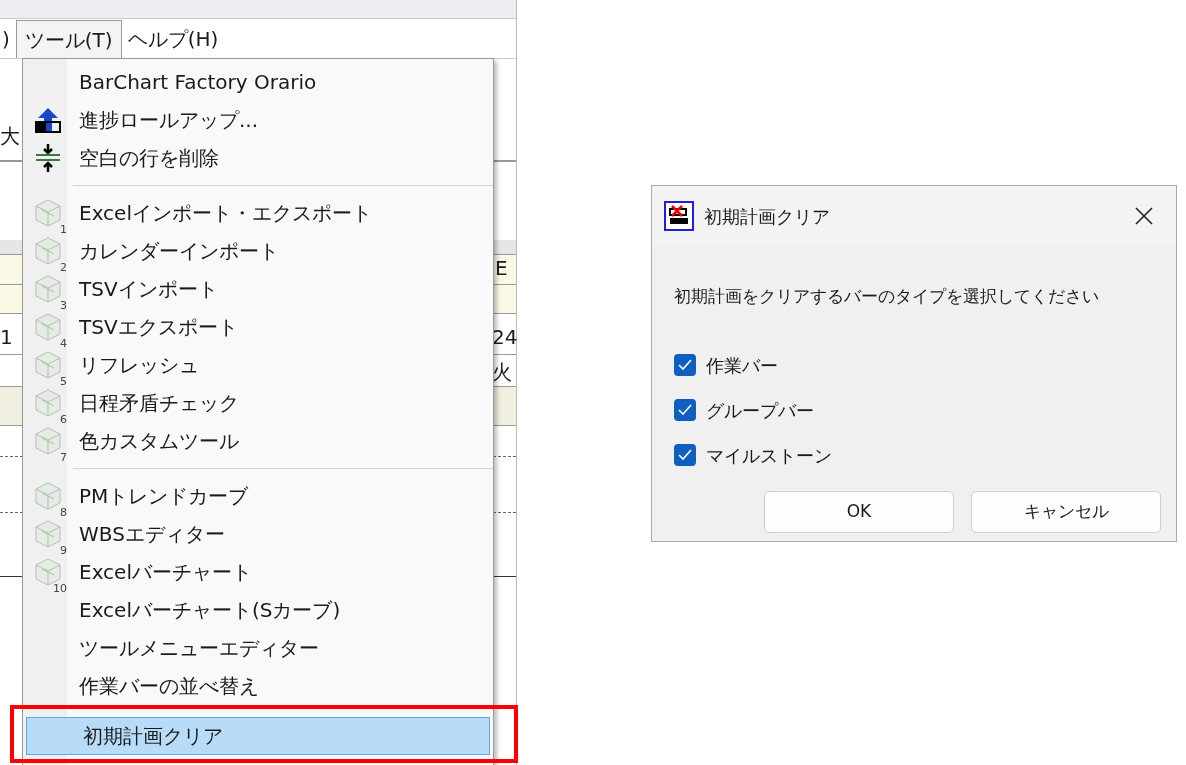  I want to click on cancel-button: キャンセル, so click(1066, 511).